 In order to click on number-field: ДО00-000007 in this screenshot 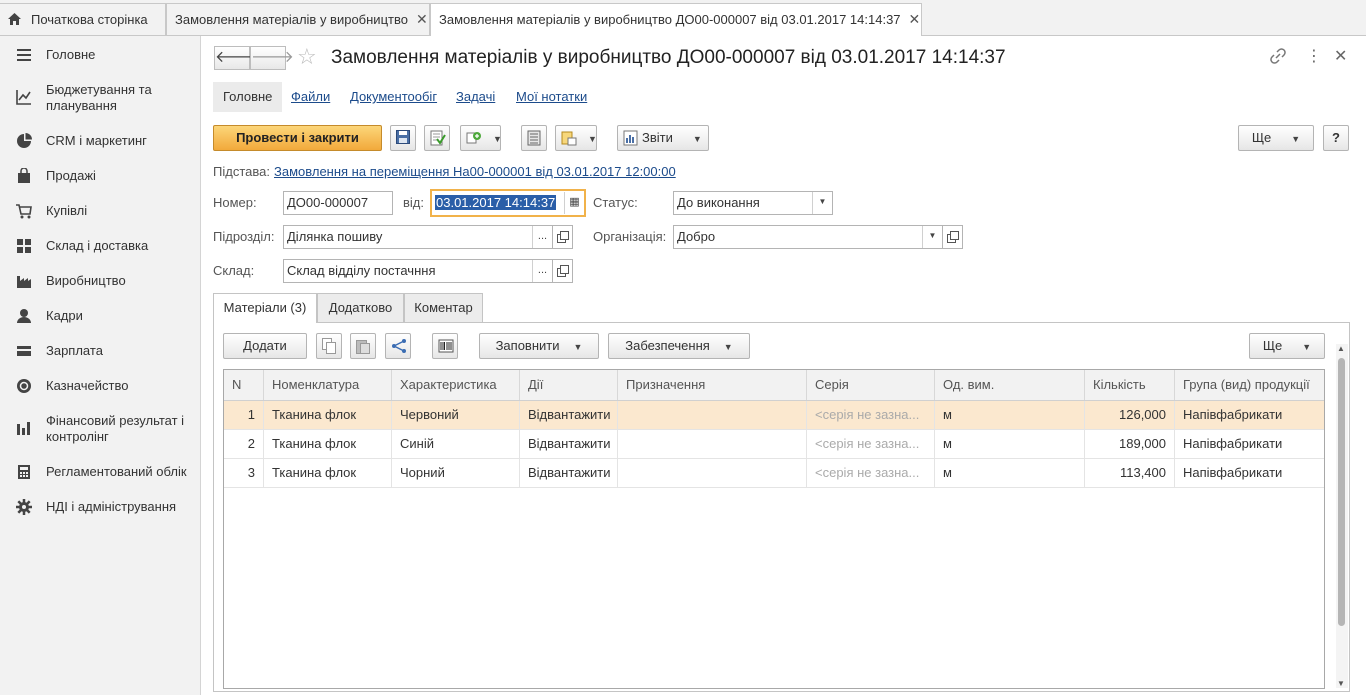, I will do `click(338, 203)`.